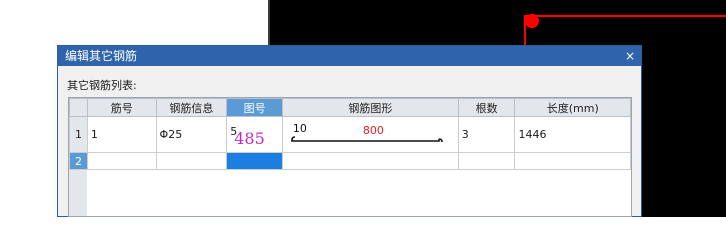  I want to click on cad-red-line-horizontal, so click(625, 16).